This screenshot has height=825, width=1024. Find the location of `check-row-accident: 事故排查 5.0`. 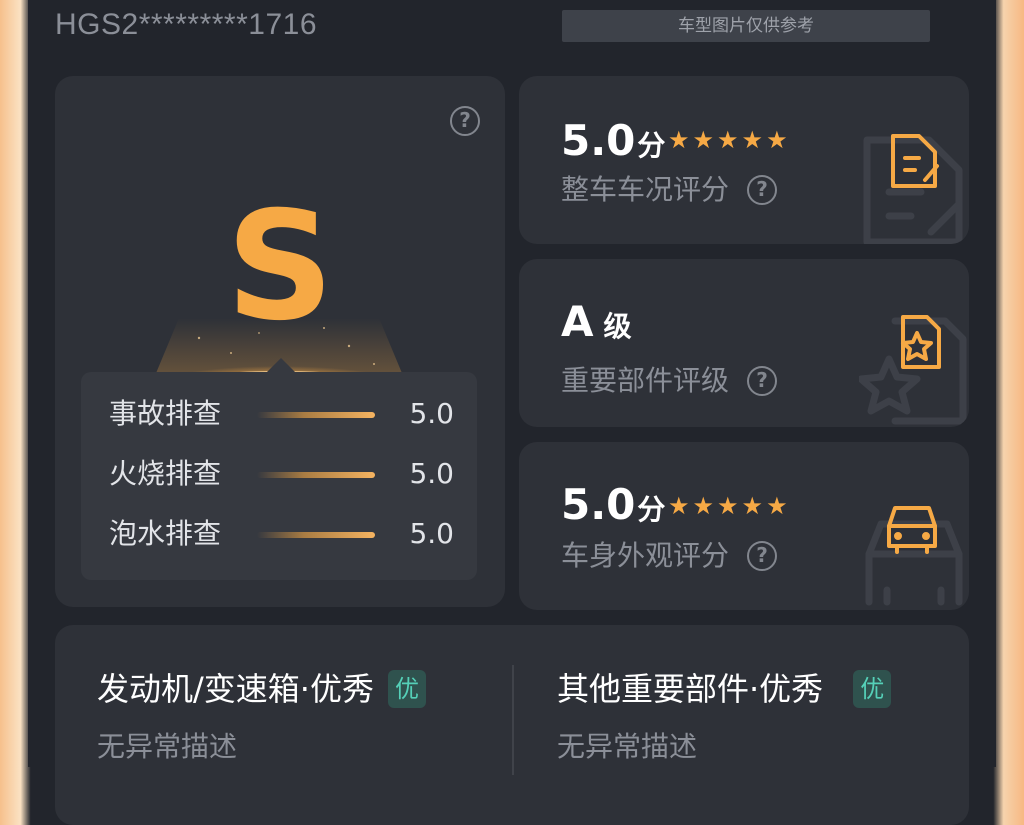

check-row-accident: 事故排查 5.0 is located at coordinates (281, 414).